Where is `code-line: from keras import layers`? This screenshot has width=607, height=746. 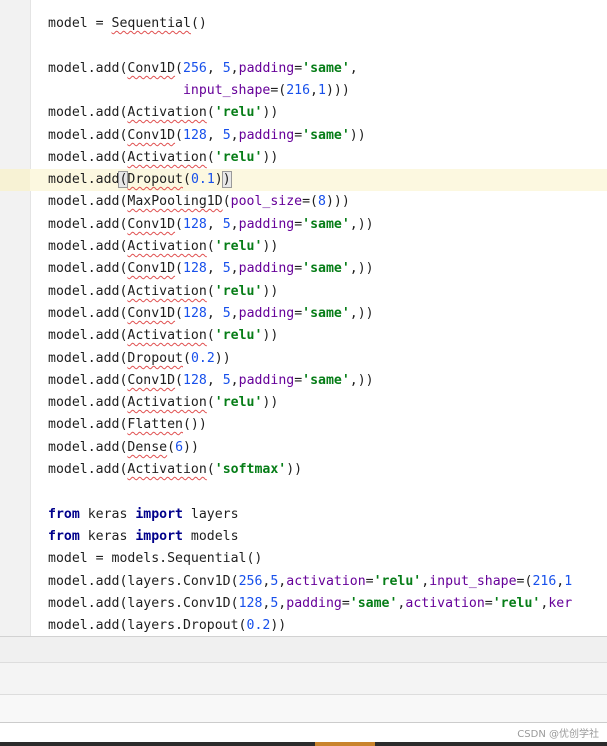
code-line: from keras import layers is located at coordinates (143, 515).